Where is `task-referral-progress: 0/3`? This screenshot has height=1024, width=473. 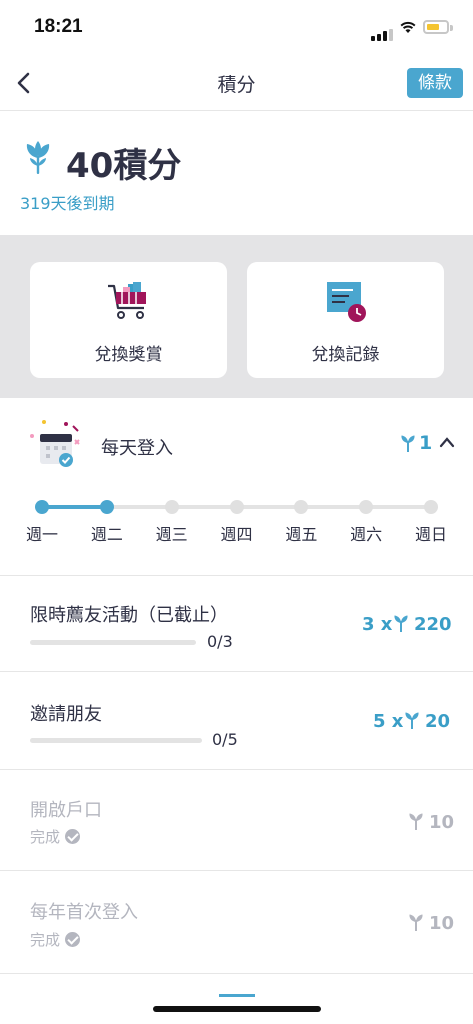 task-referral-progress: 0/3 is located at coordinates (220, 641).